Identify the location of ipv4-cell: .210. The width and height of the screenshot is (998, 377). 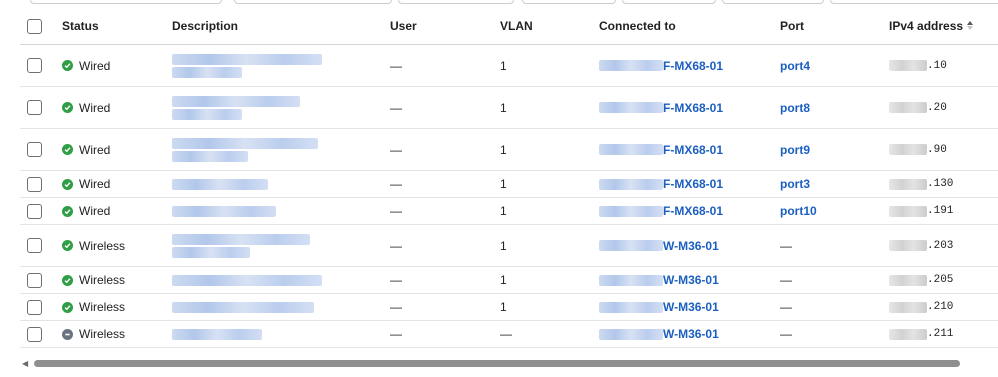
(943, 307).